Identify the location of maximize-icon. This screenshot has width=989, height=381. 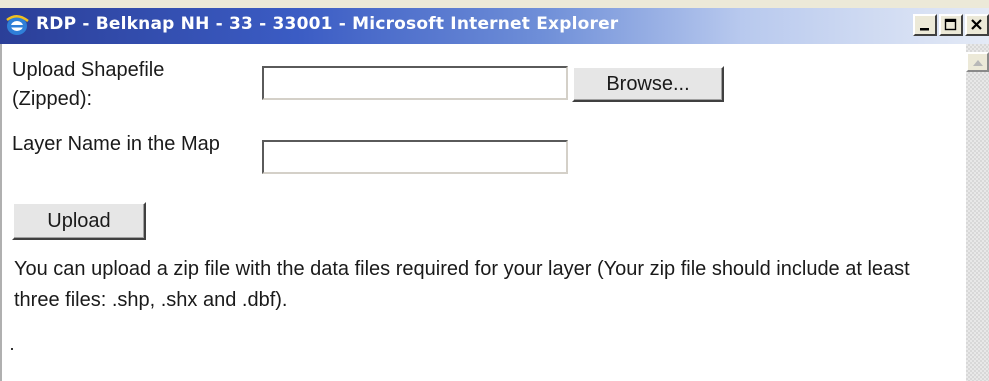
(950, 24).